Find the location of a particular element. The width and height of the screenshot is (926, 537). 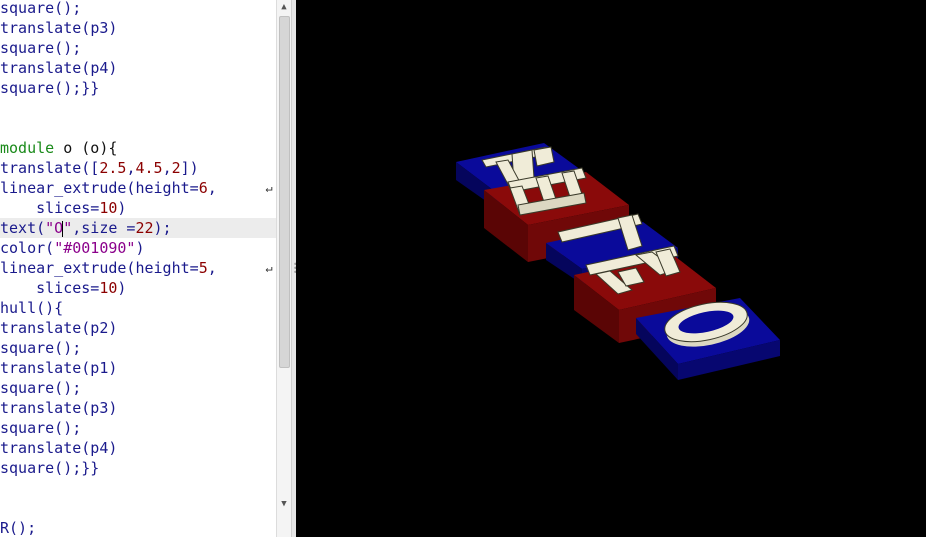

code-token: text( is located at coordinates (23, 228).